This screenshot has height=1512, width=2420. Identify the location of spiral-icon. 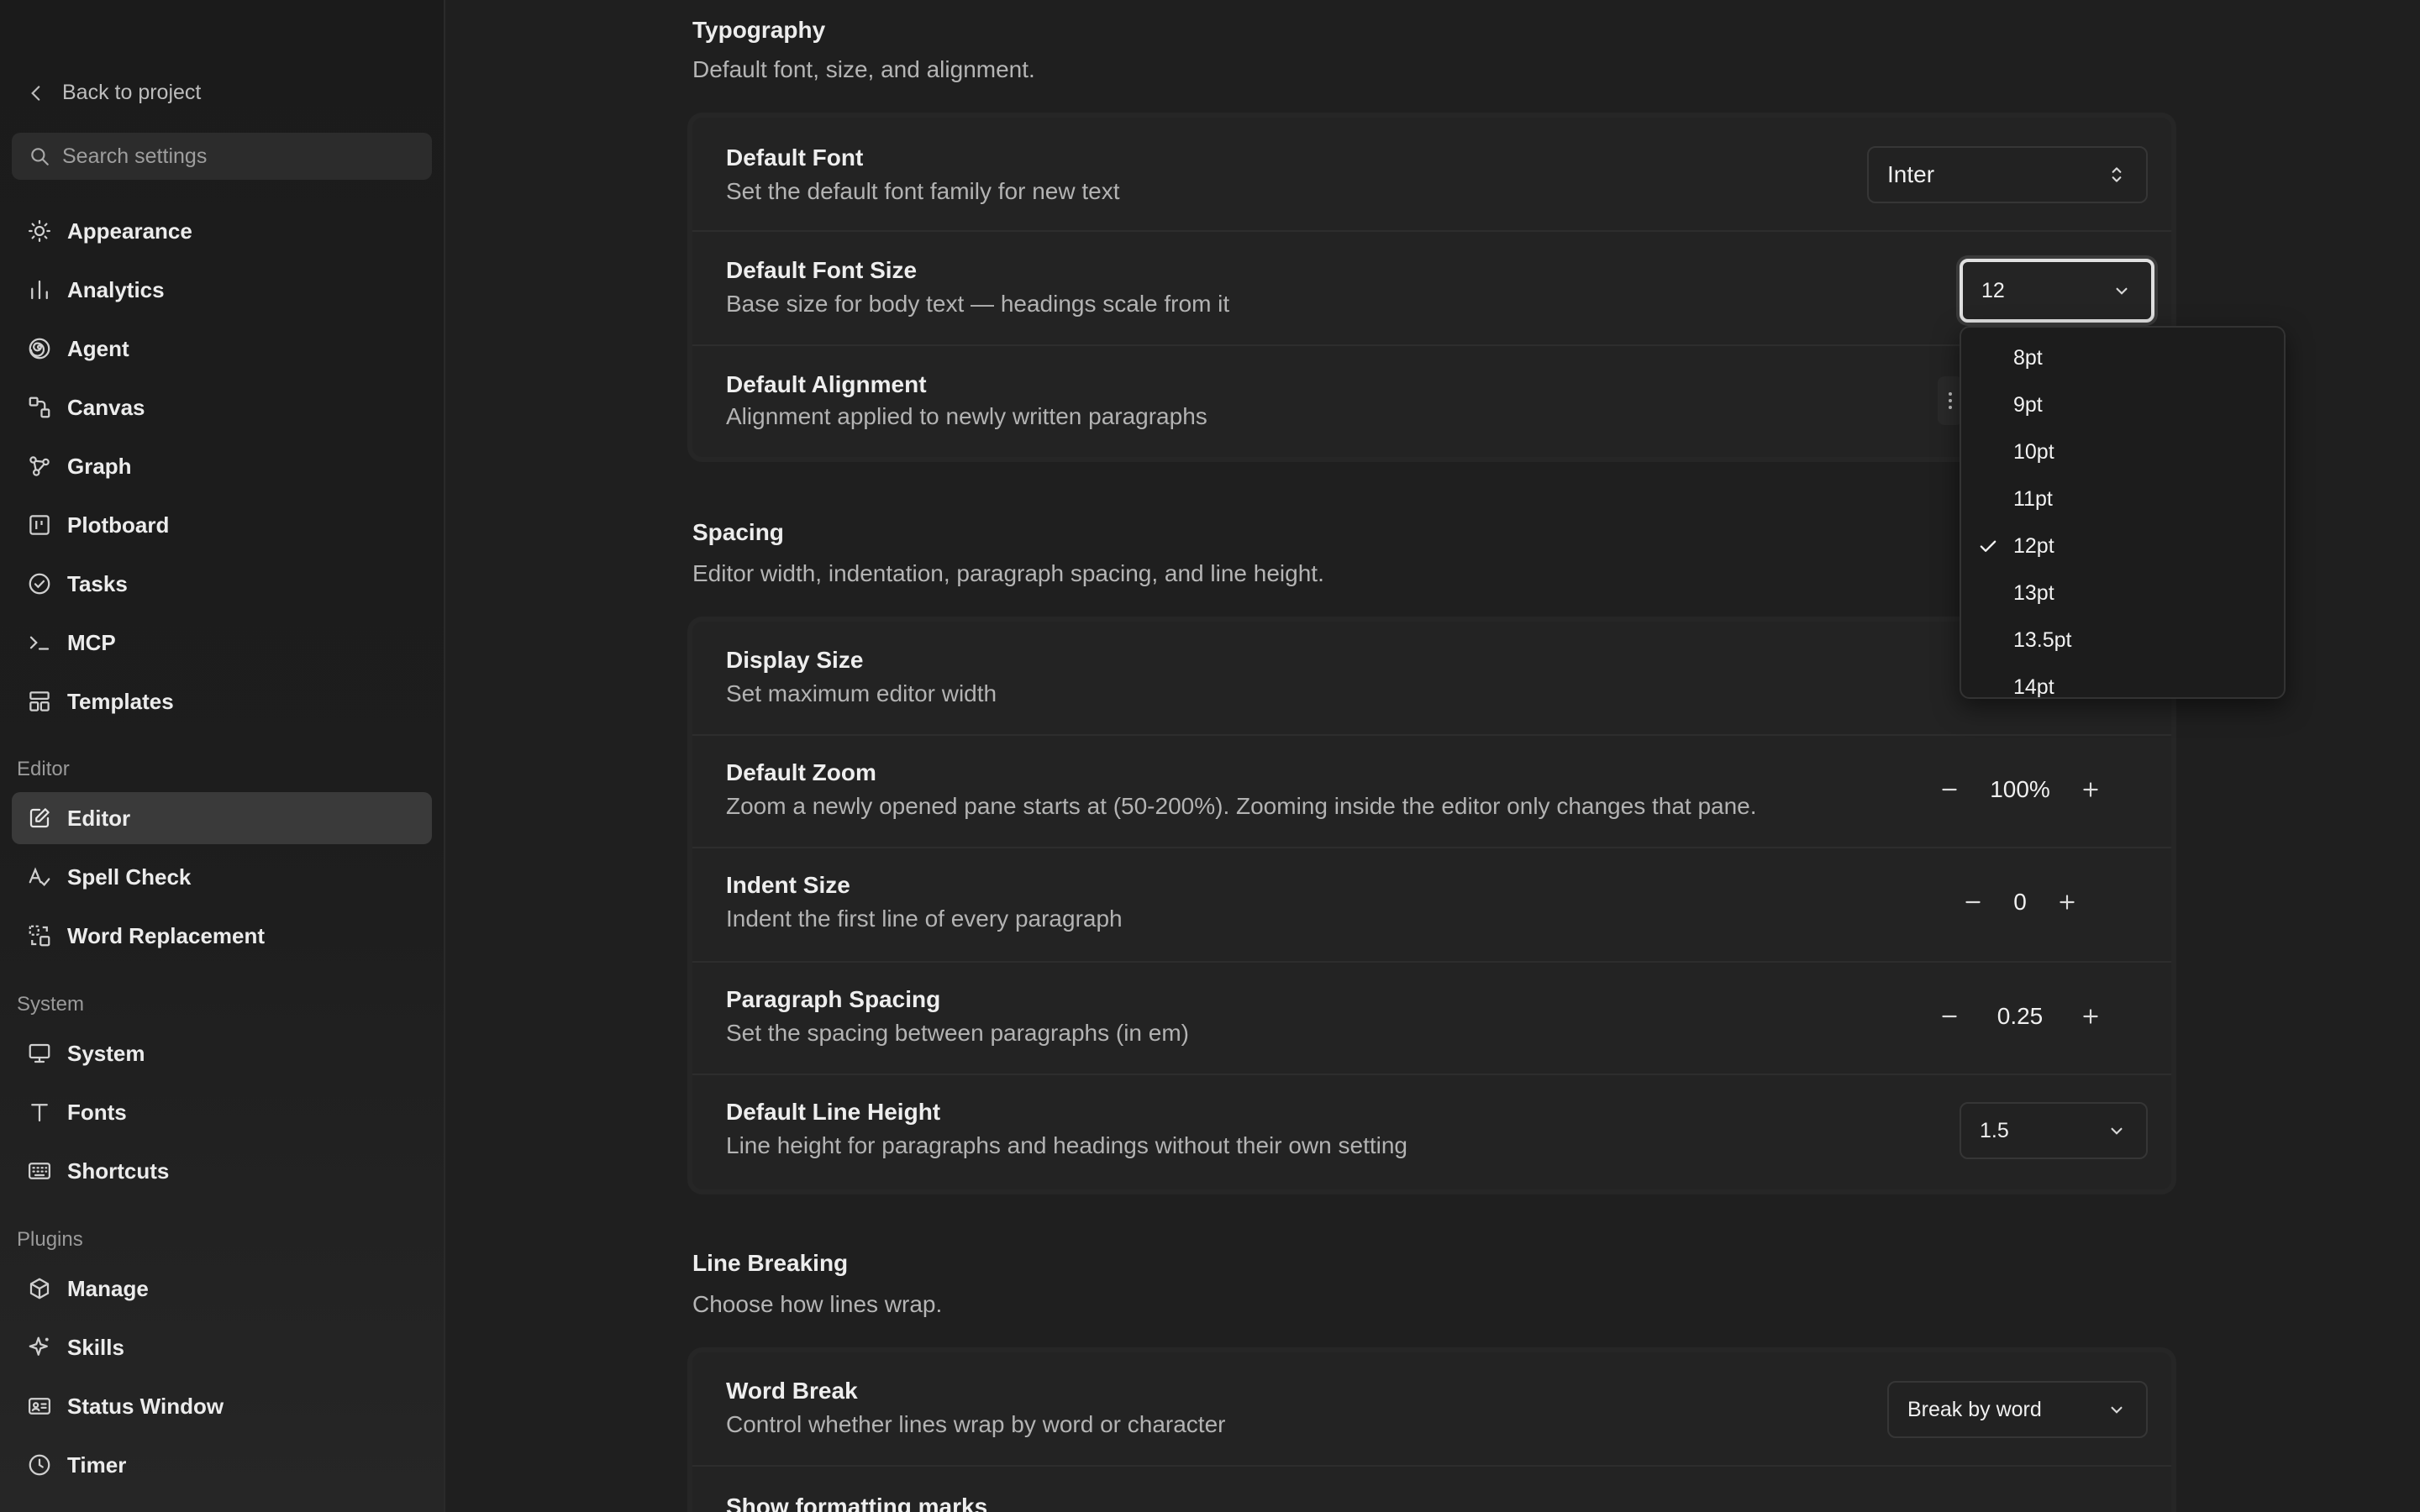
(39, 349).